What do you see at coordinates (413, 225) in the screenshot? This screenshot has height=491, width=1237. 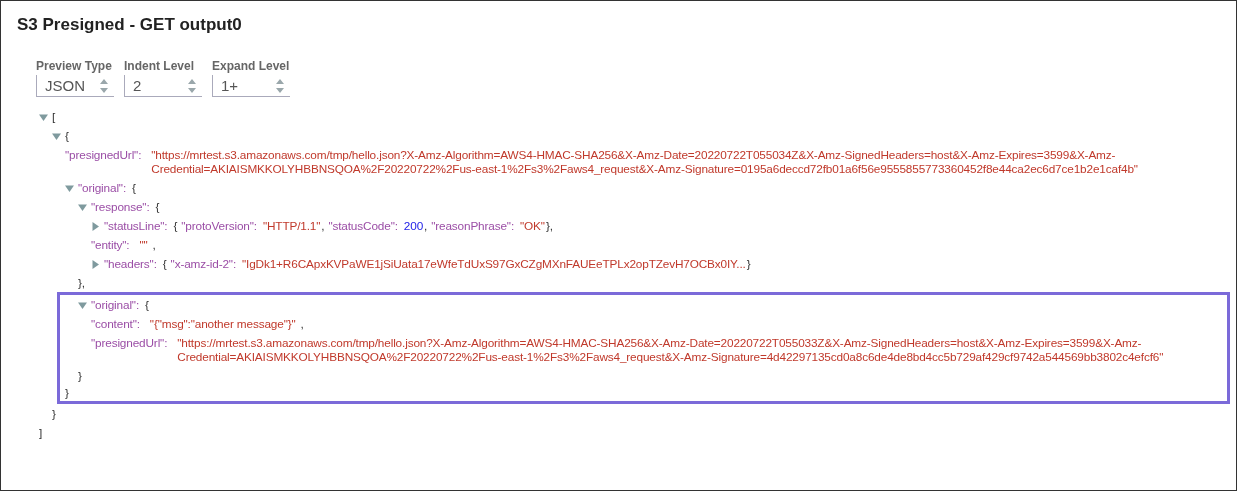 I see `json-value: 200` at bounding box center [413, 225].